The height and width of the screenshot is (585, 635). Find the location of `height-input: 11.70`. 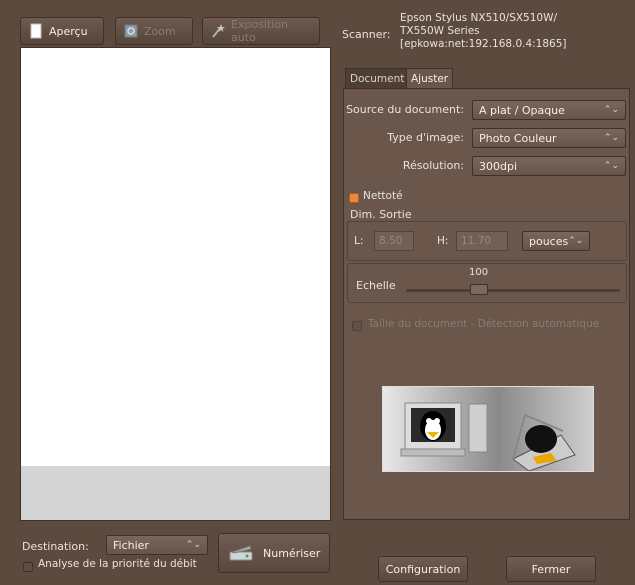

height-input: 11.70 is located at coordinates (482, 241).